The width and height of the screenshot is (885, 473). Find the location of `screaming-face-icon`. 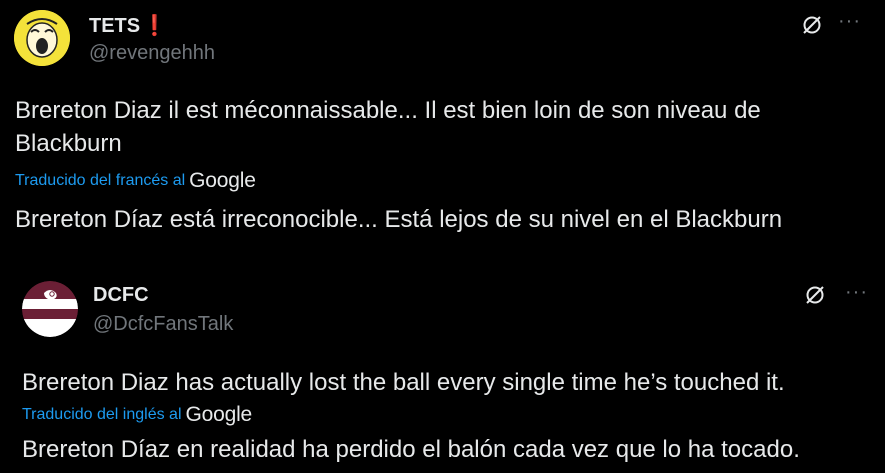

screaming-face-icon is located at coordinates (42, 38).